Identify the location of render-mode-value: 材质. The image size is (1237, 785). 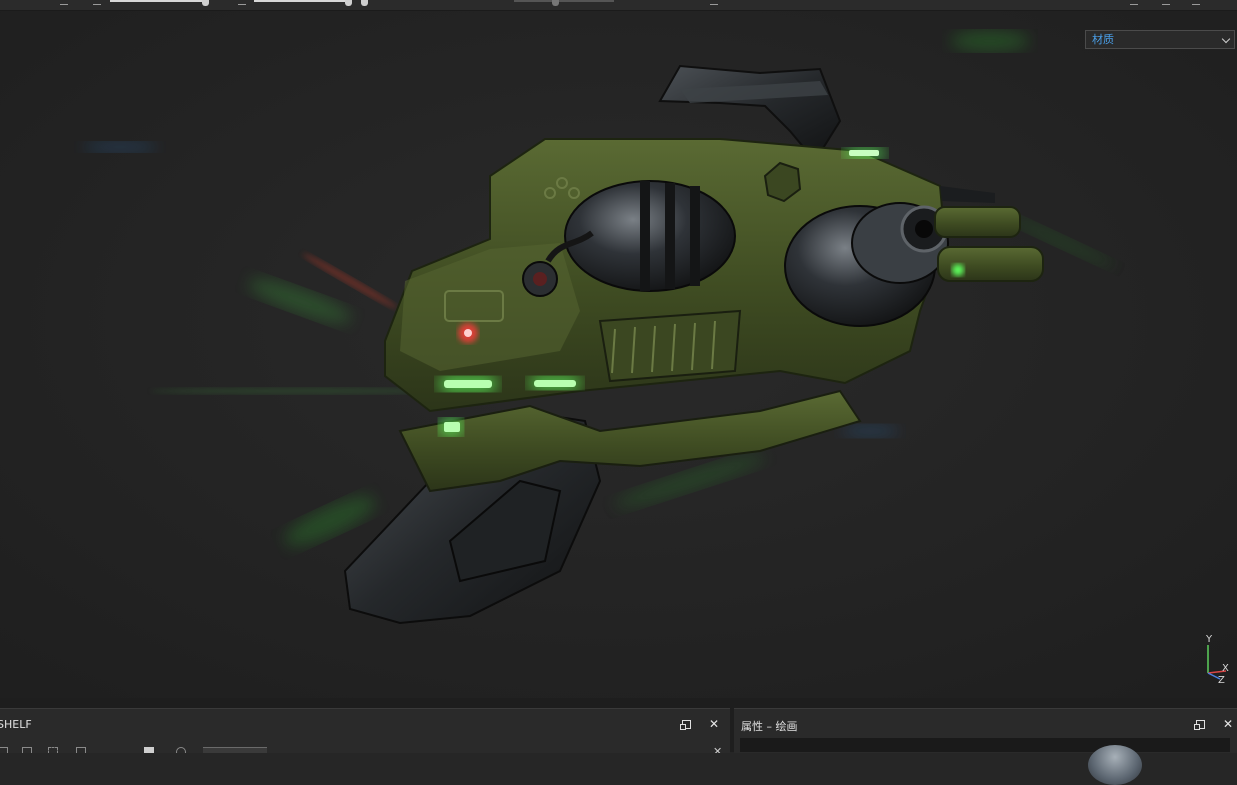
(1103, 39).